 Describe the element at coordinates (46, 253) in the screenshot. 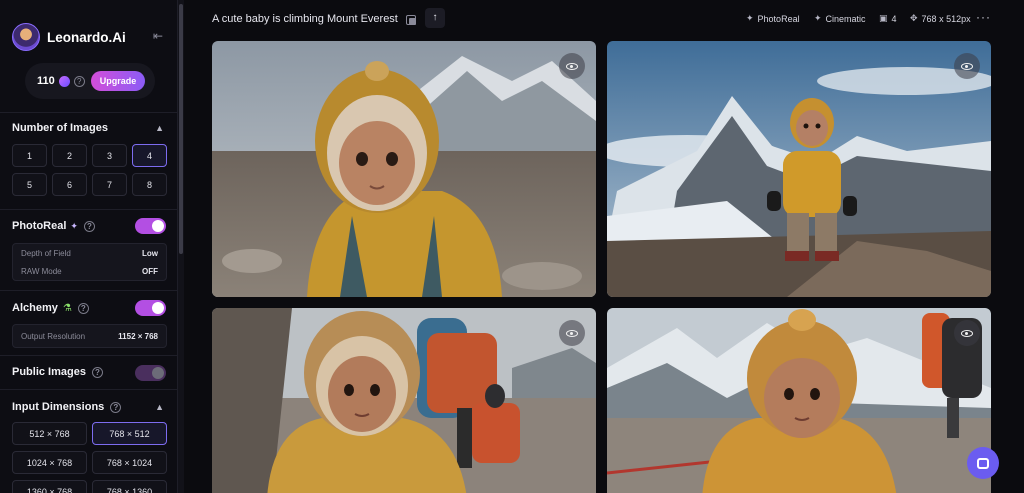

I see `depth-of-field-label: Depth of Field` at that location.